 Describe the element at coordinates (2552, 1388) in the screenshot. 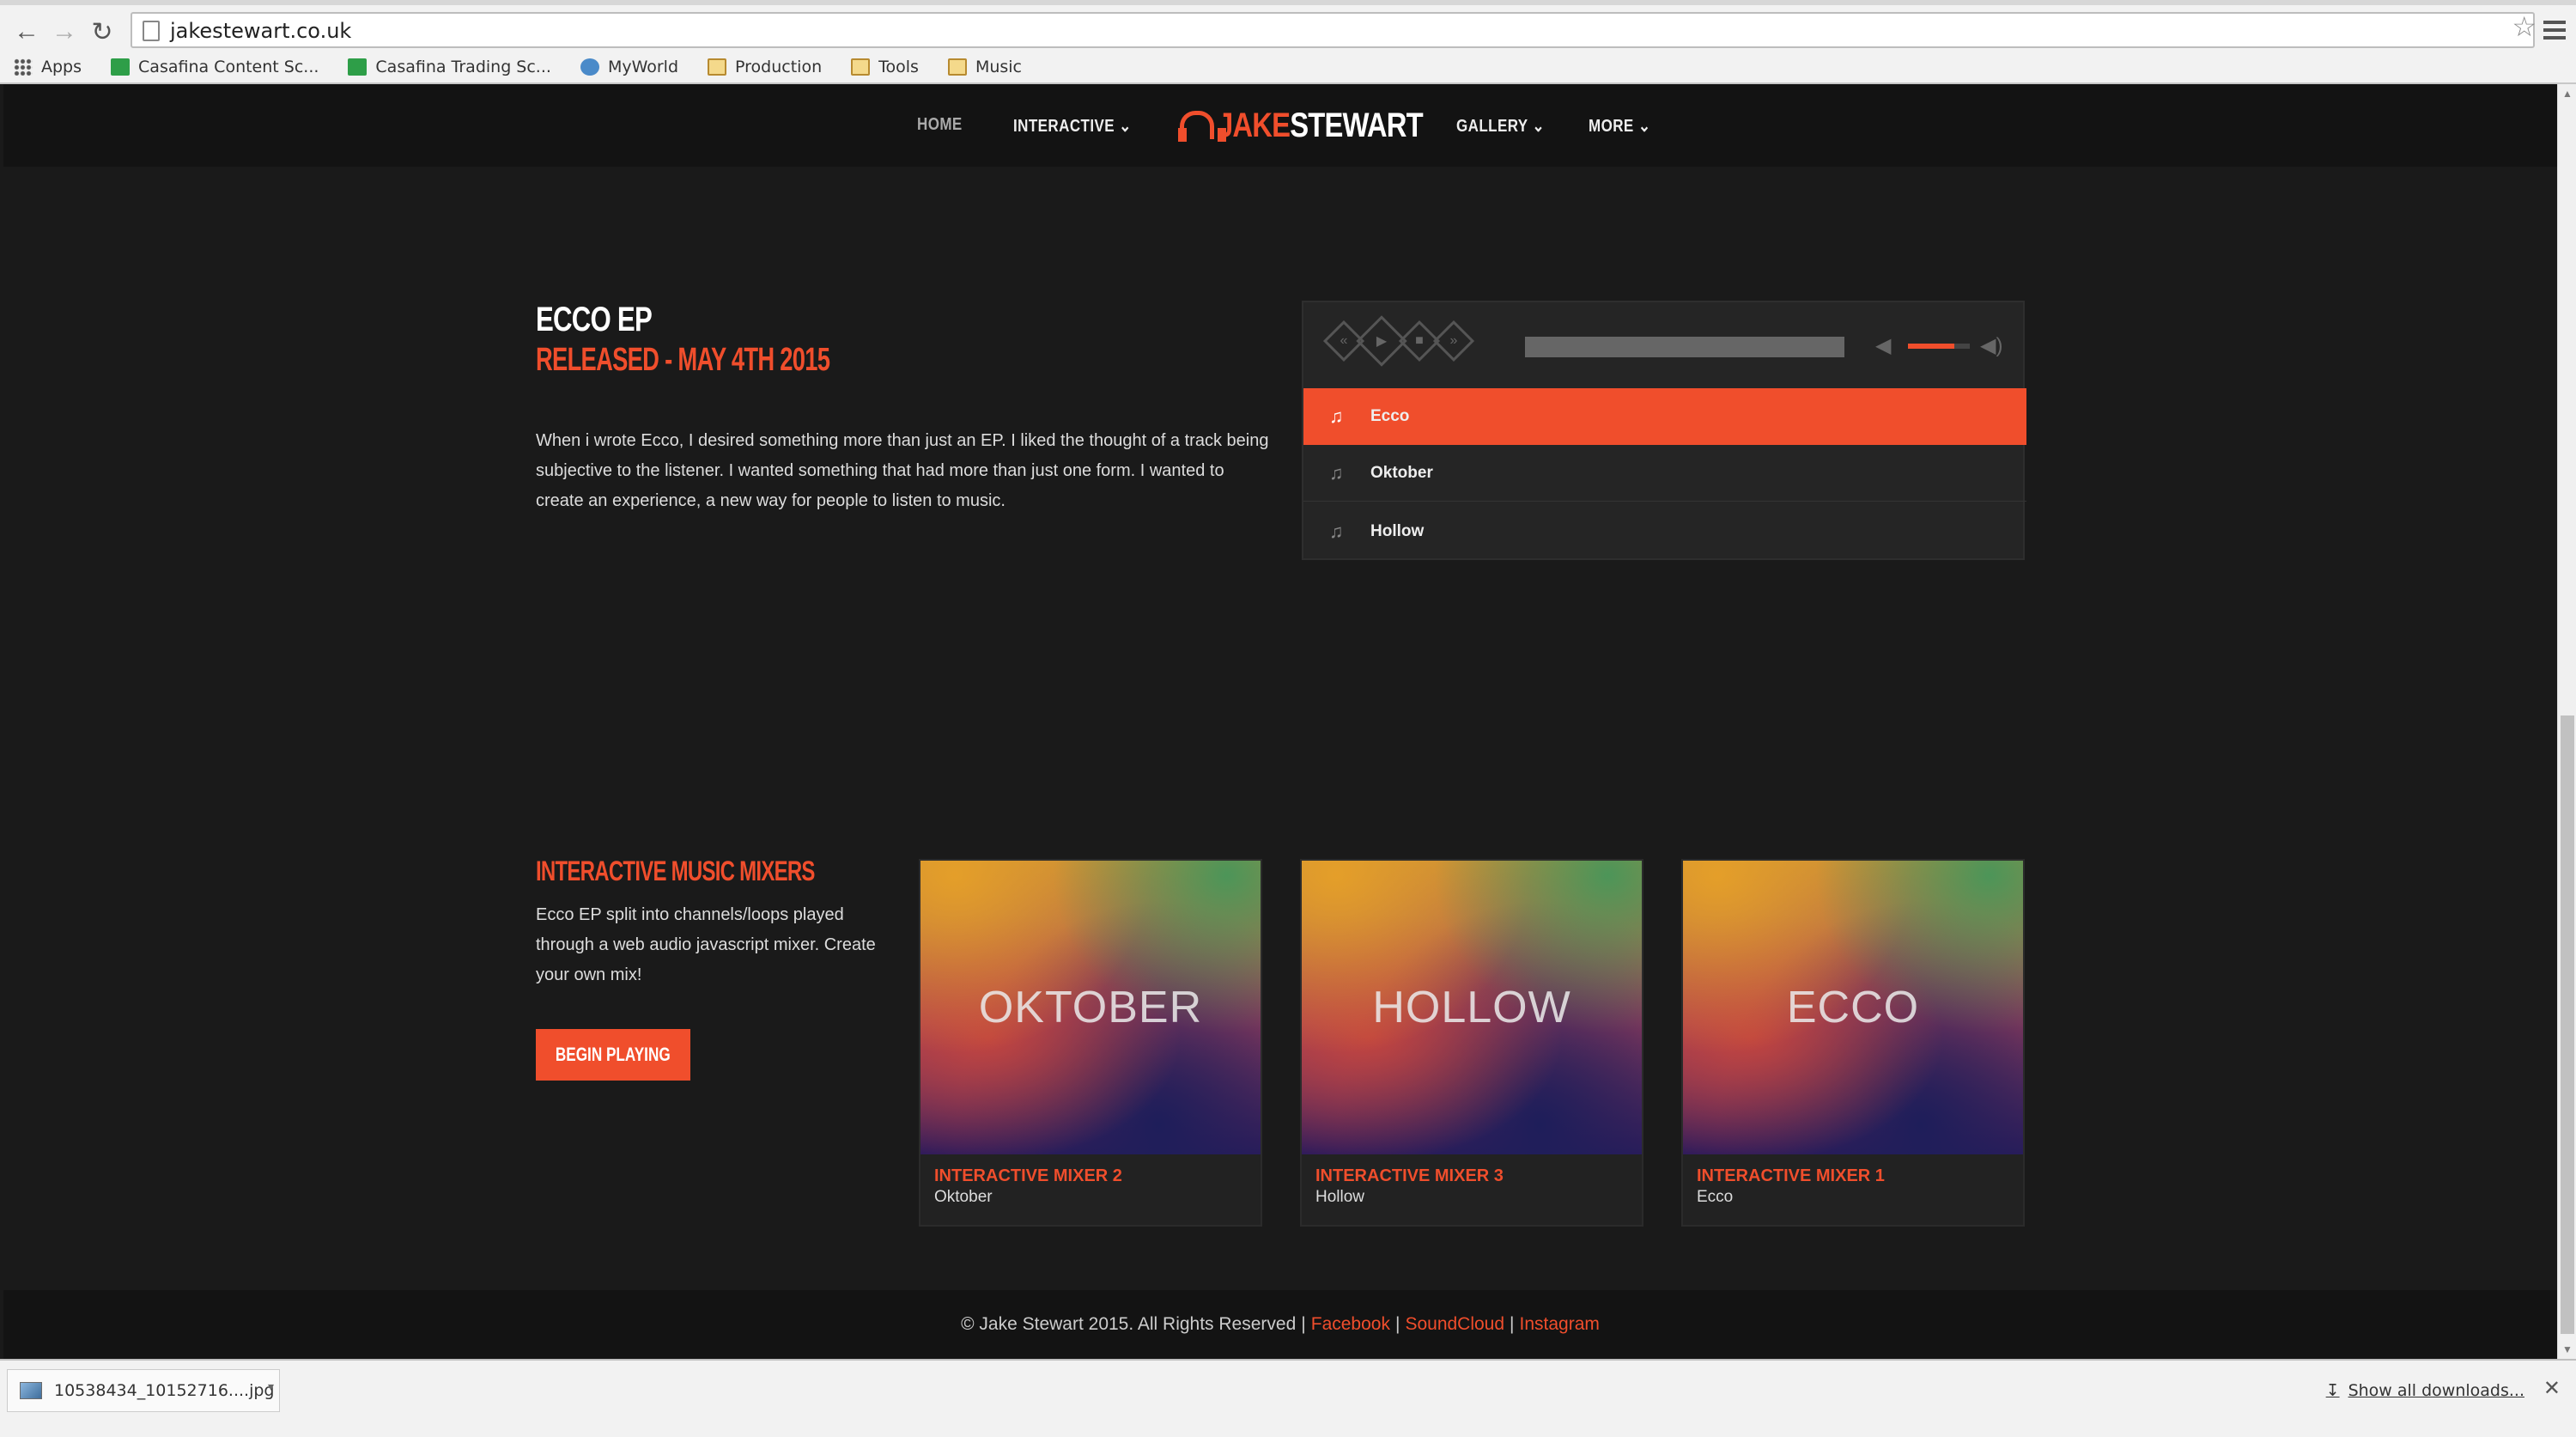

I see `close-icon: ✕` at that location.